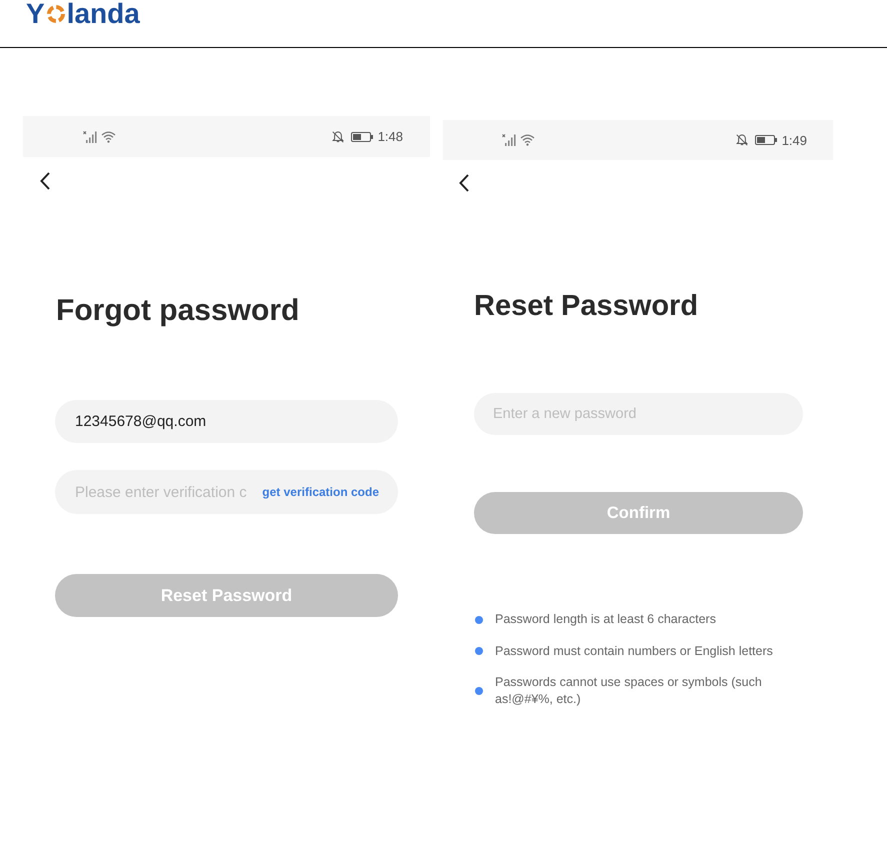  I want to click on status-time: 1:49, so click(794, 140).